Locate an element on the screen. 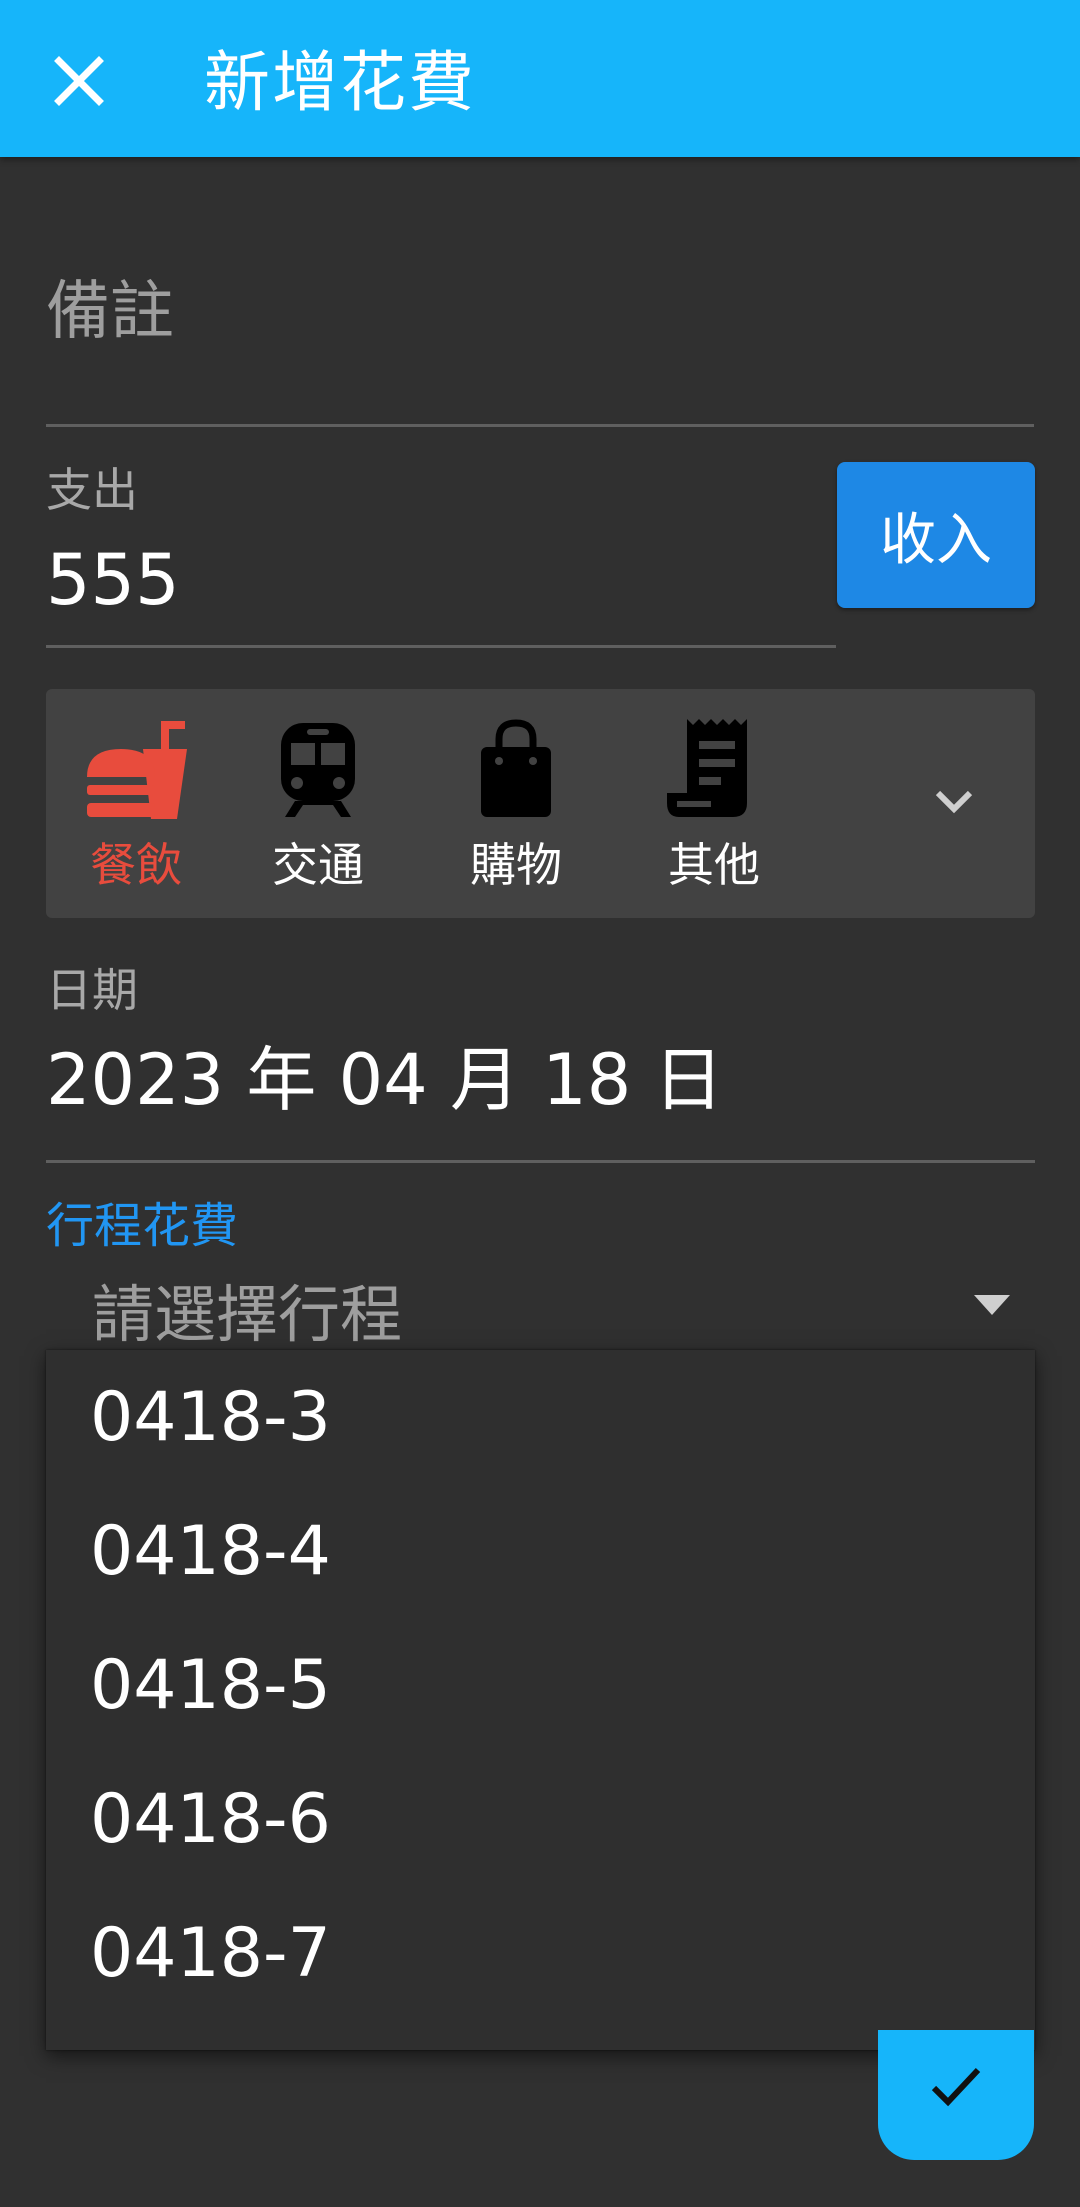 The image size is (1080, 2207). amount-input: 支出 555 is located at coordinates (441, 549).